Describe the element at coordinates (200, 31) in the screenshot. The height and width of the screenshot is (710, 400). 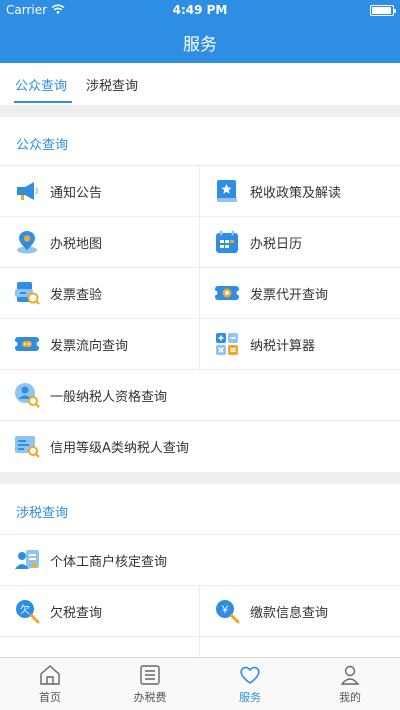
I see `nav-header: Carrier 4:49 PM 服务` at that location.